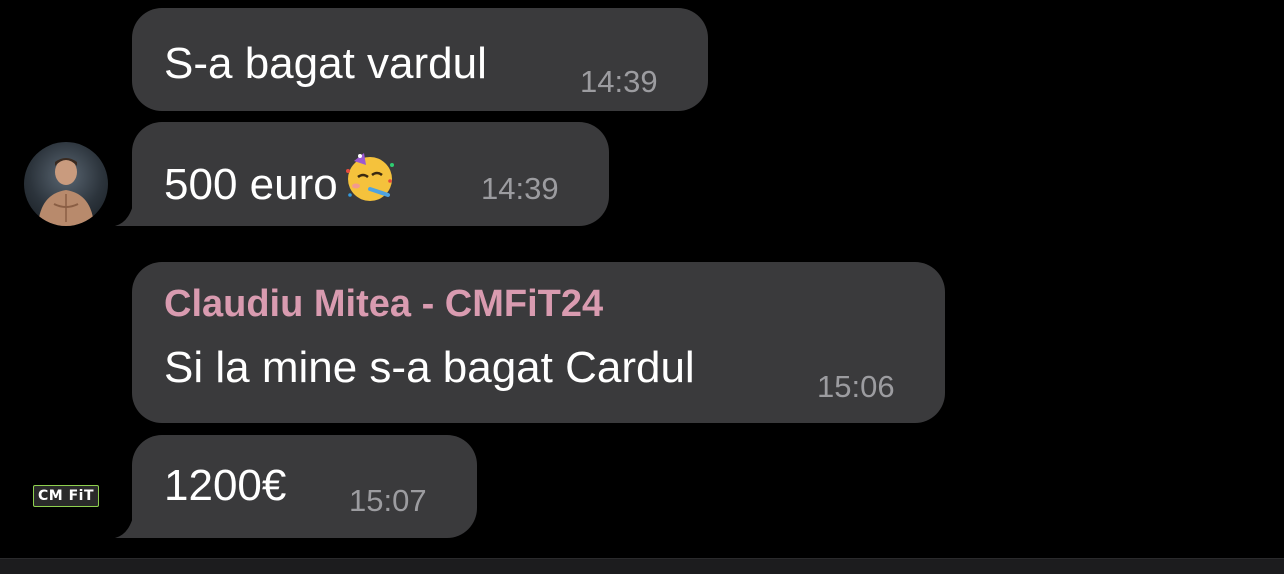  I want to click on message-time: 15:06, so click(856, 386).